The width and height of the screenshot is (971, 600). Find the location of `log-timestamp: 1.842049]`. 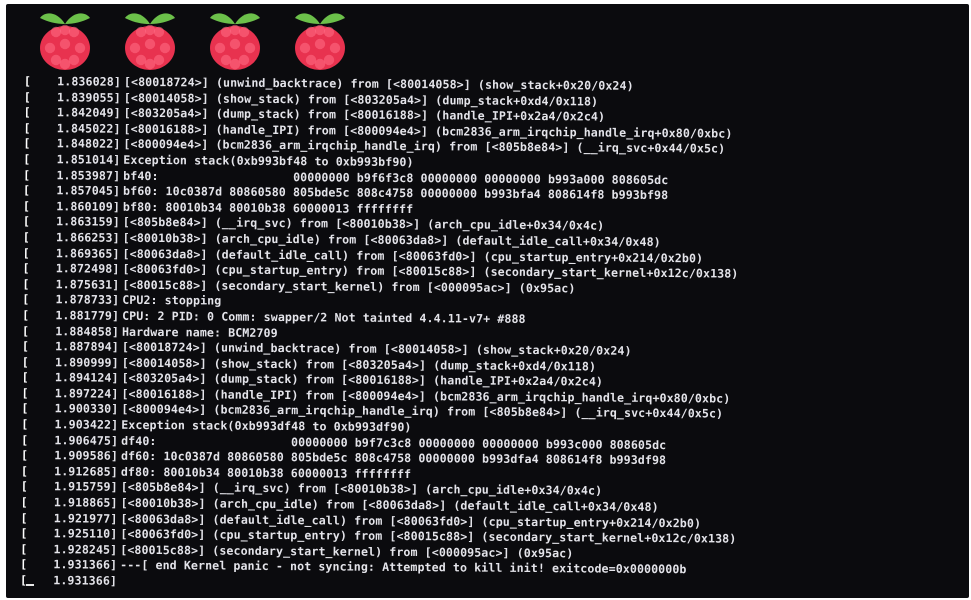

log-timestamp: 1.842049] is located at coordinates (88, 112).